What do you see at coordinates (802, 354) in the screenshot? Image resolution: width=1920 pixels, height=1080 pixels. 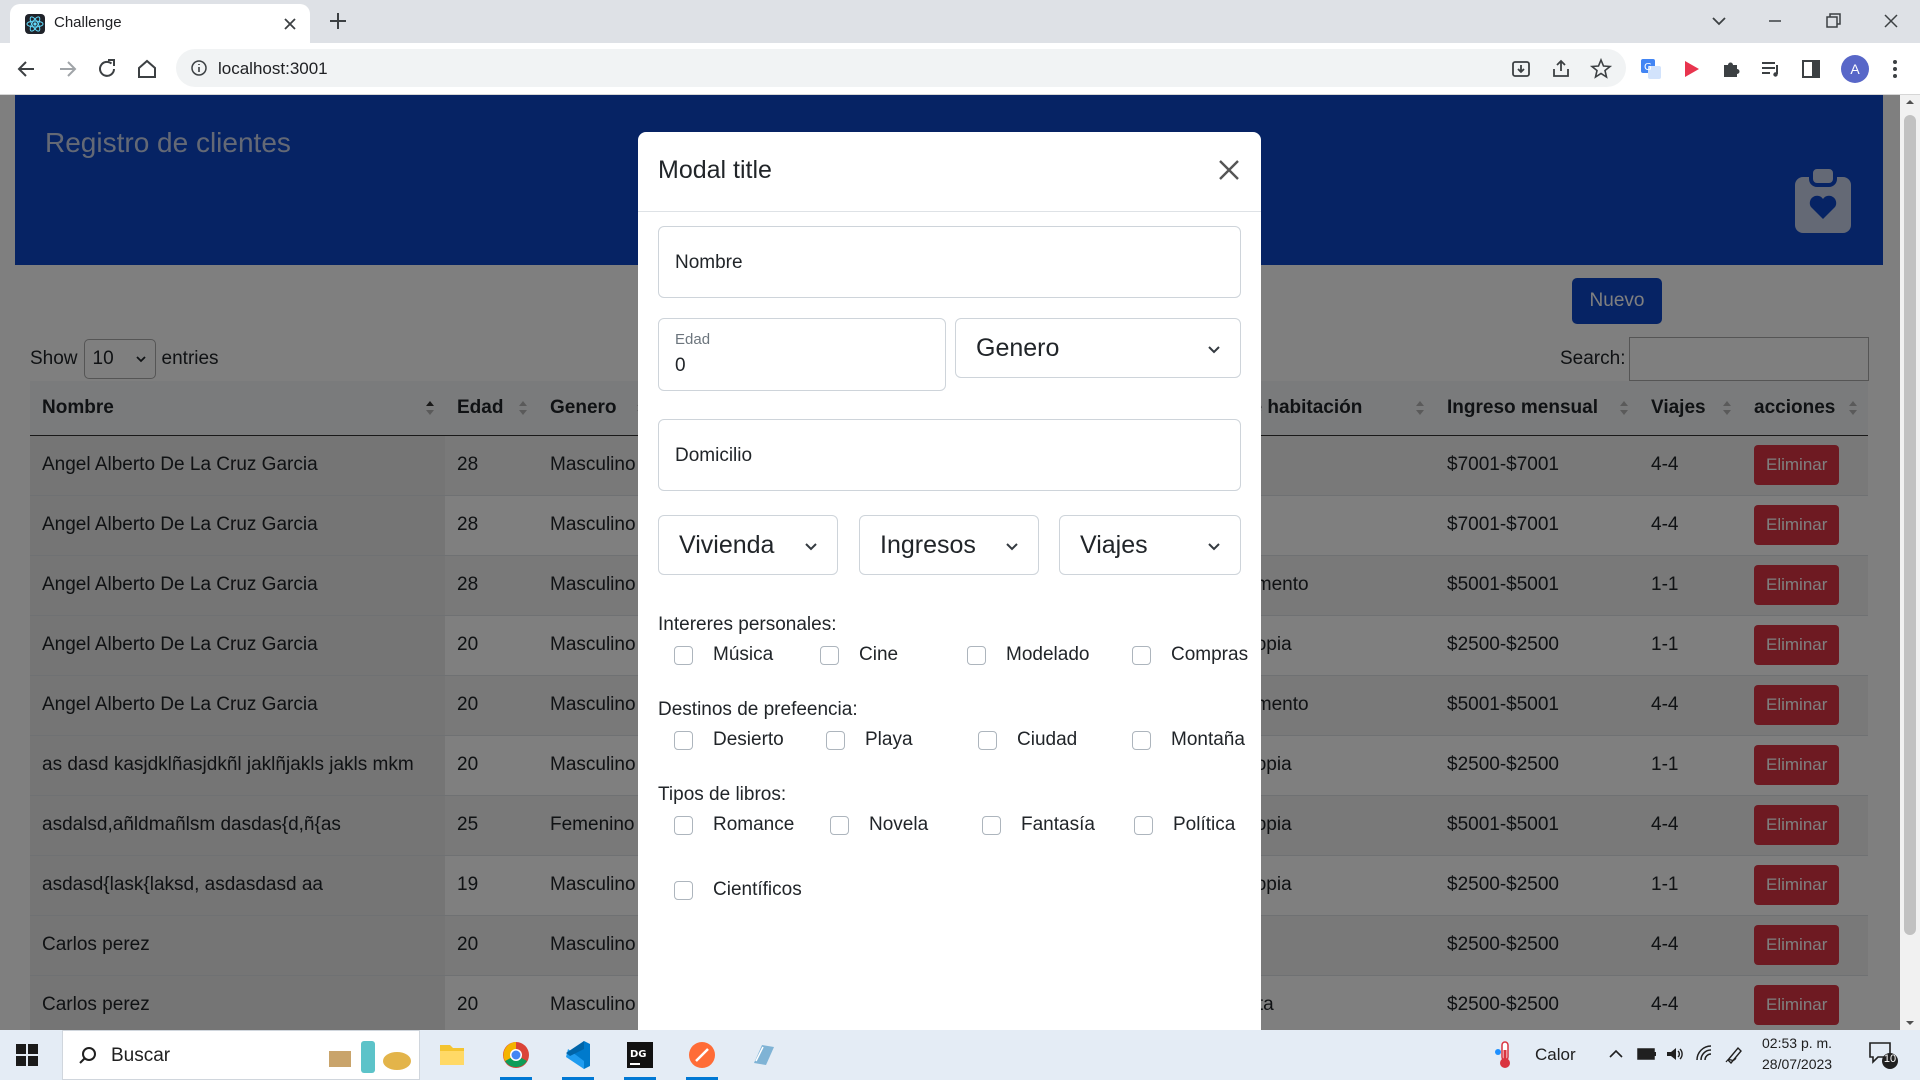 I see `edad-field: Edad 0` at bounding box center [802, 354].